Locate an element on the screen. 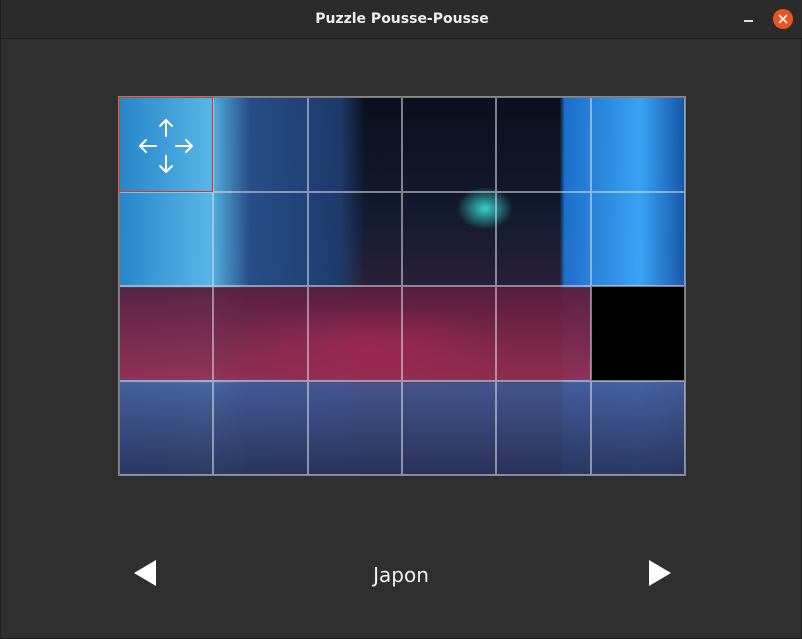  close-icon is located at coordinates (783, 19).